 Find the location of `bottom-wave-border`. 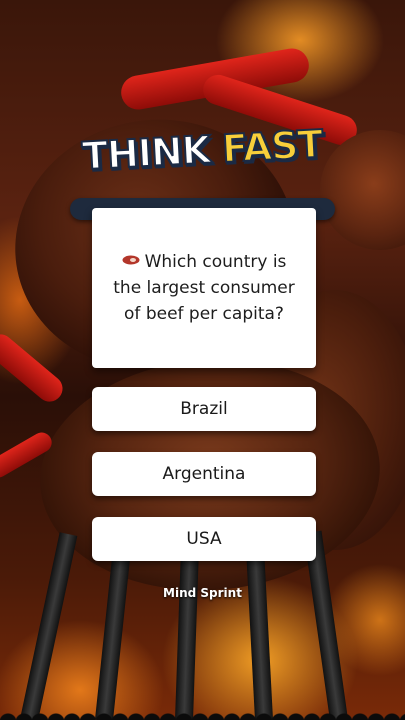

bottom-wave-border is located at coordinates (202, 713).